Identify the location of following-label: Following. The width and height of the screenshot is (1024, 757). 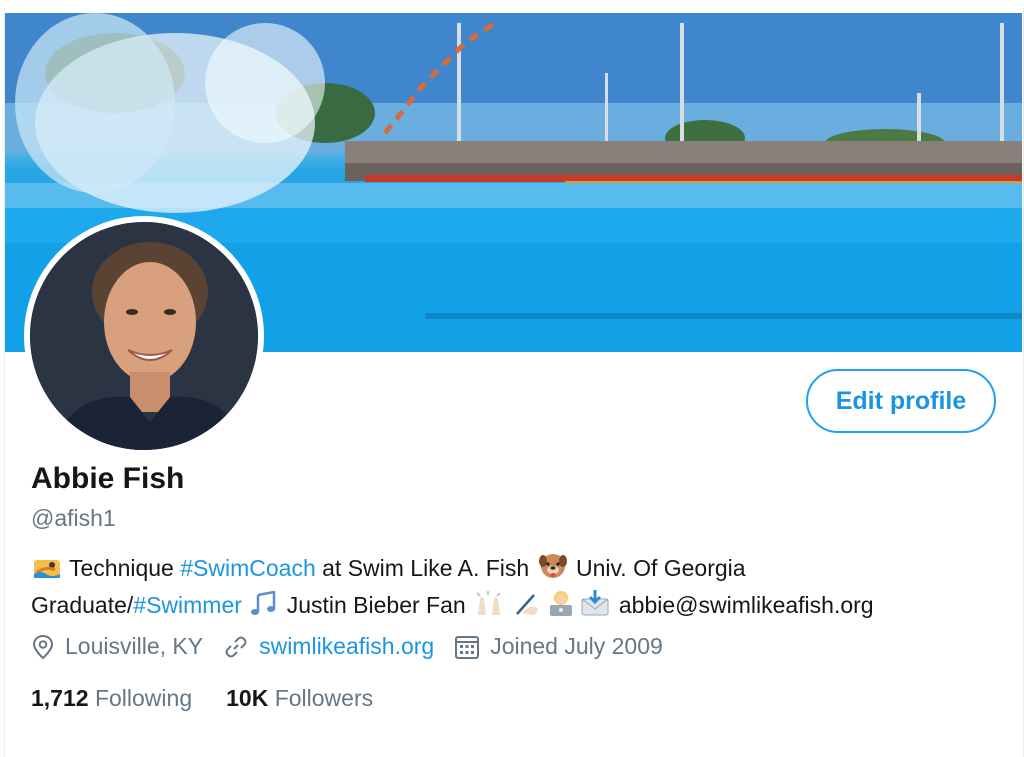
(143, 698).